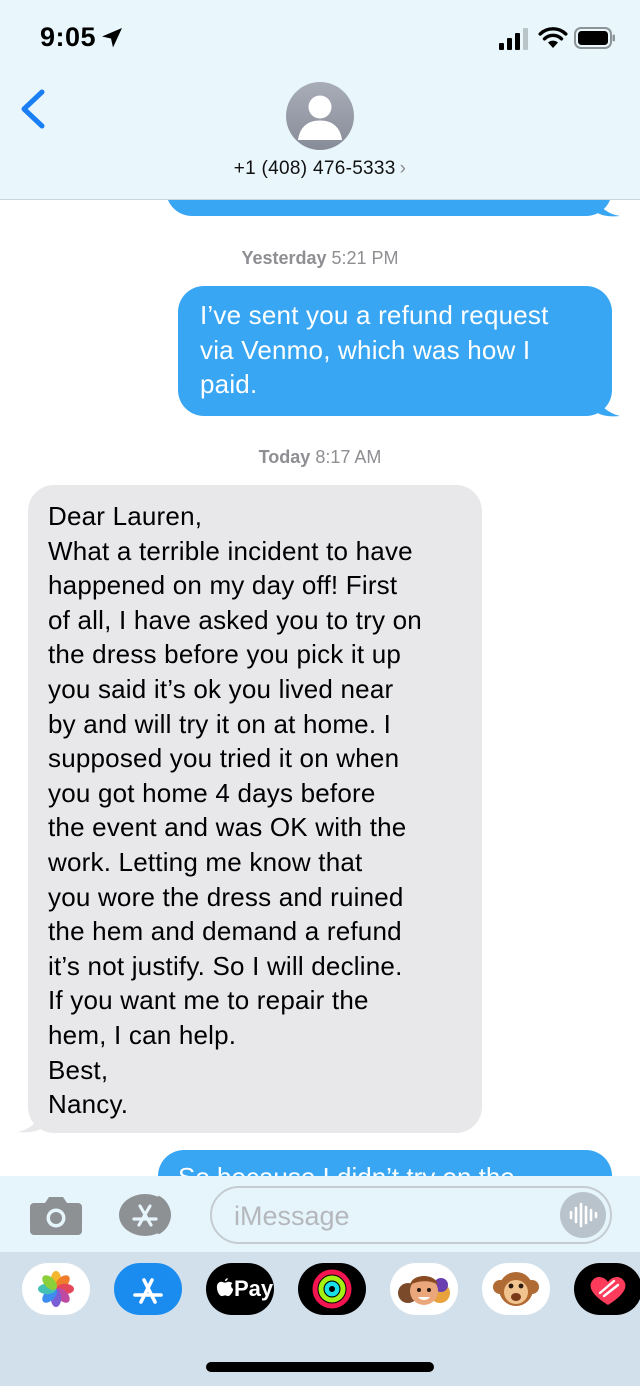 This screenshot has width=640, height=1386. I want to click on heart-icon, so click(608, 1290).